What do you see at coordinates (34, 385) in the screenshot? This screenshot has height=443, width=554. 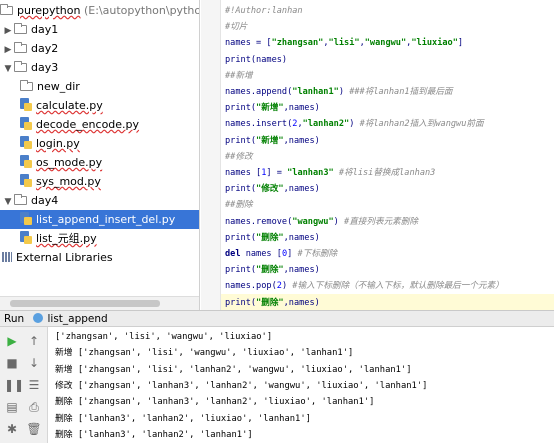 I see `wrap-icon: ☰` at bounding box center [34, 385].